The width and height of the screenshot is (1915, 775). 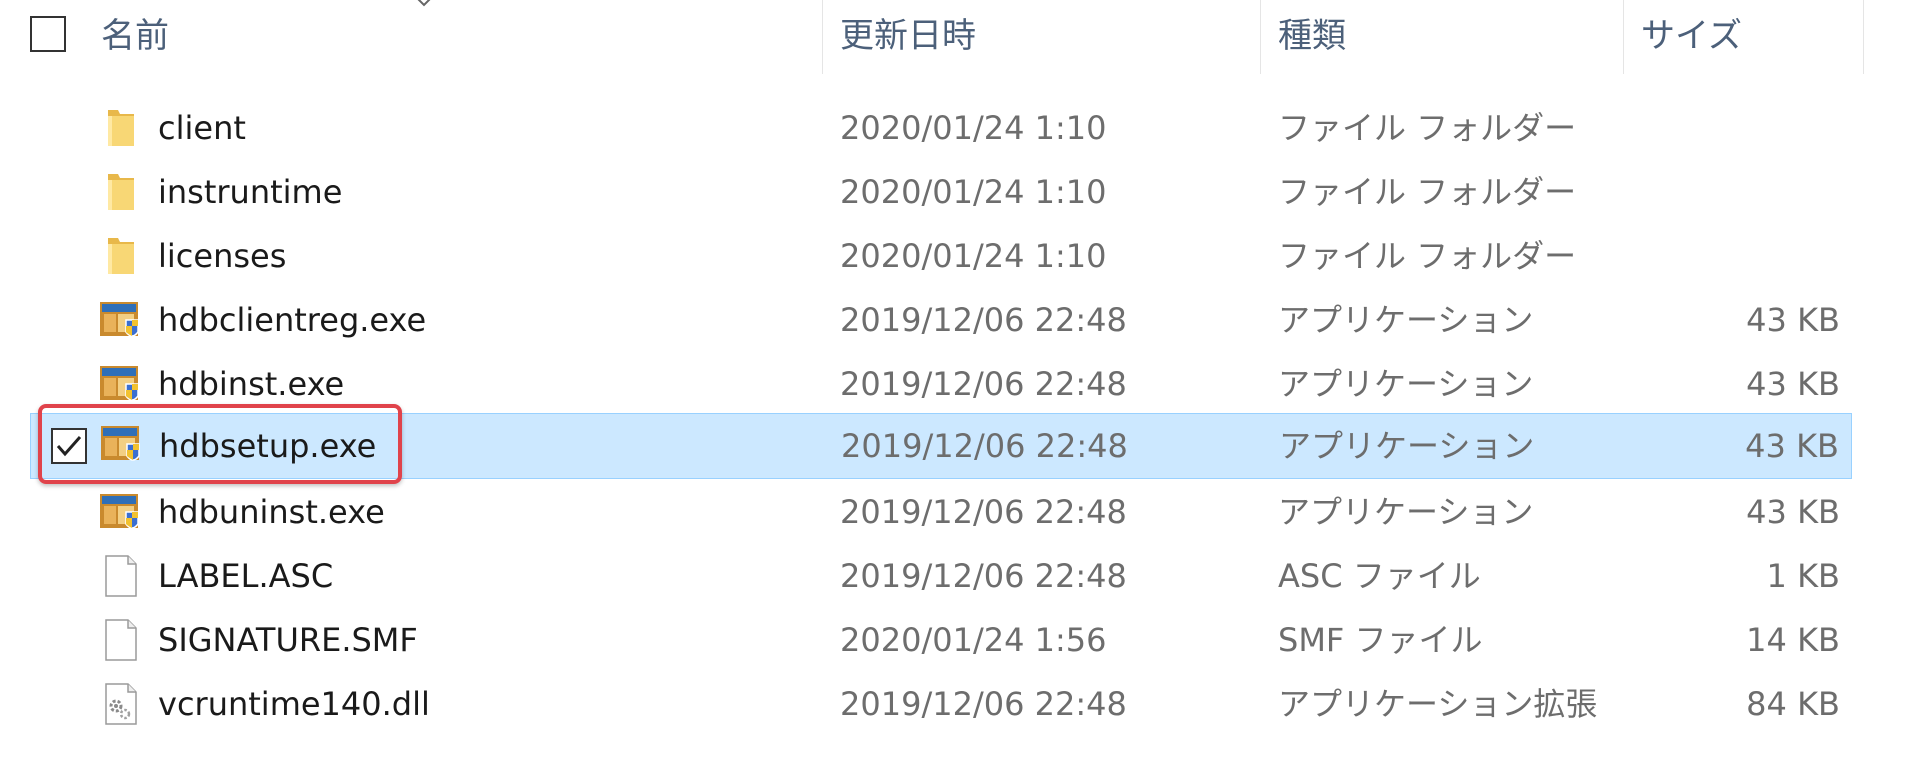 What do you see at coordinates (424, 3) in the screenshot?
I see `sort-ascending-icon` at bounding box center [424, 3].